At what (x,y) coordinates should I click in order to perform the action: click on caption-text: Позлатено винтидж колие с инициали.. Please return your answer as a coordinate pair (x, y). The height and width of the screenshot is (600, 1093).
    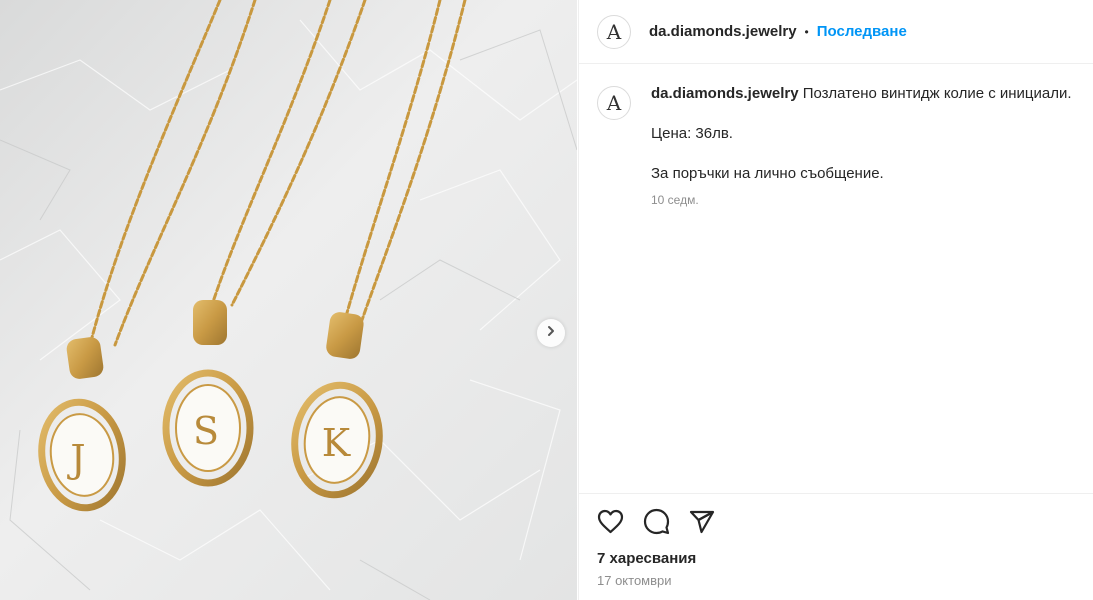
    Looking at the image, I should click on (937, 93).